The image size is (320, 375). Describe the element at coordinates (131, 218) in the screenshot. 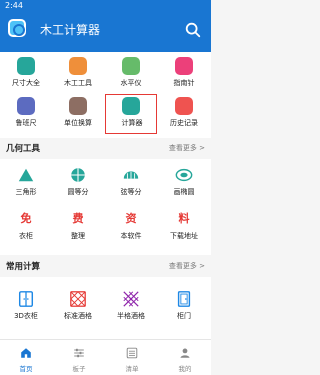

I see `promo-glyph-resource: 资` at that location.